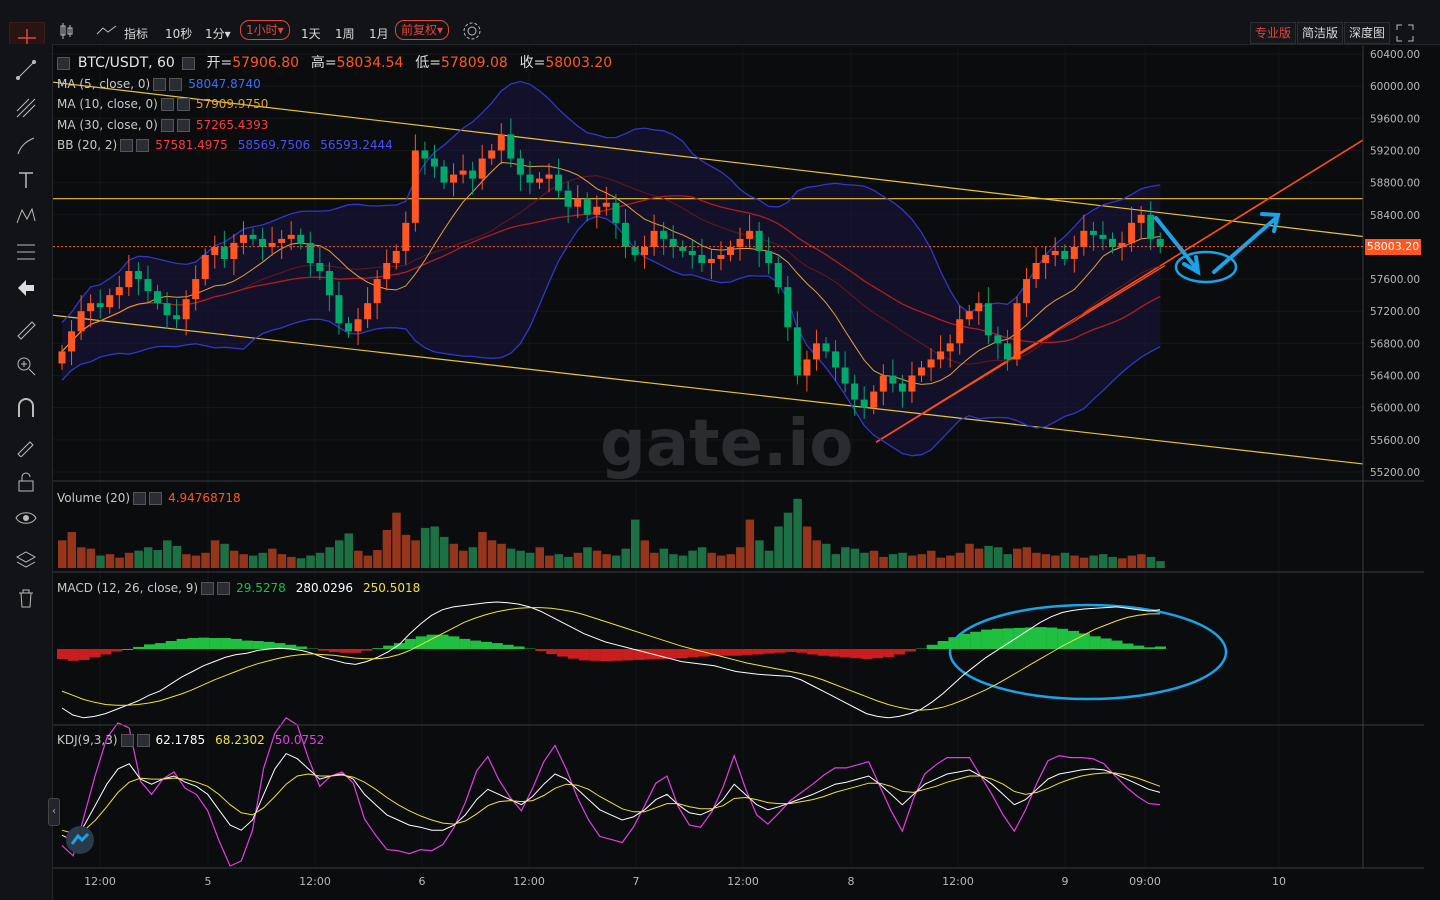 Image resolution: width=1440 pixels, height=900 pixels. I want to click on kdj-legend: KDJ(9,3,3) 62.1785 68.2302 50.0752, so click(190, 740).